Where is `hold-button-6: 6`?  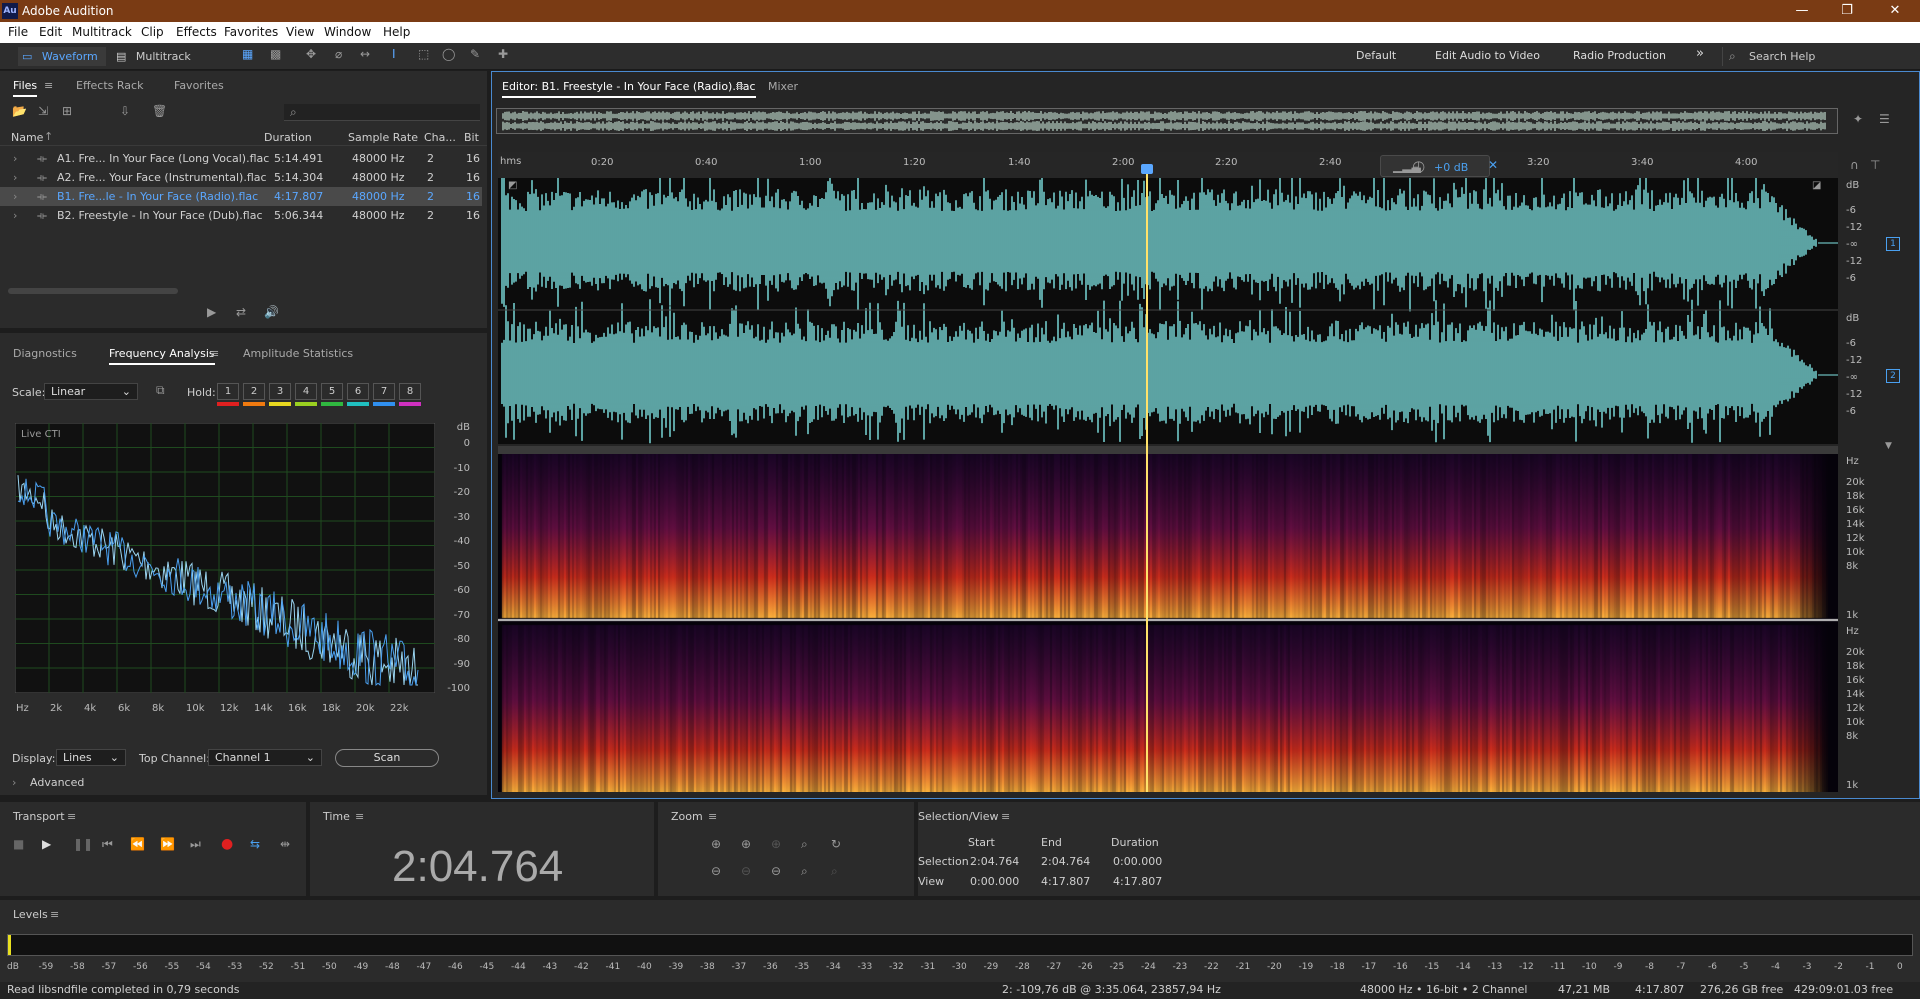
hold-button-6: 6 is located at coordinates (358, 391).